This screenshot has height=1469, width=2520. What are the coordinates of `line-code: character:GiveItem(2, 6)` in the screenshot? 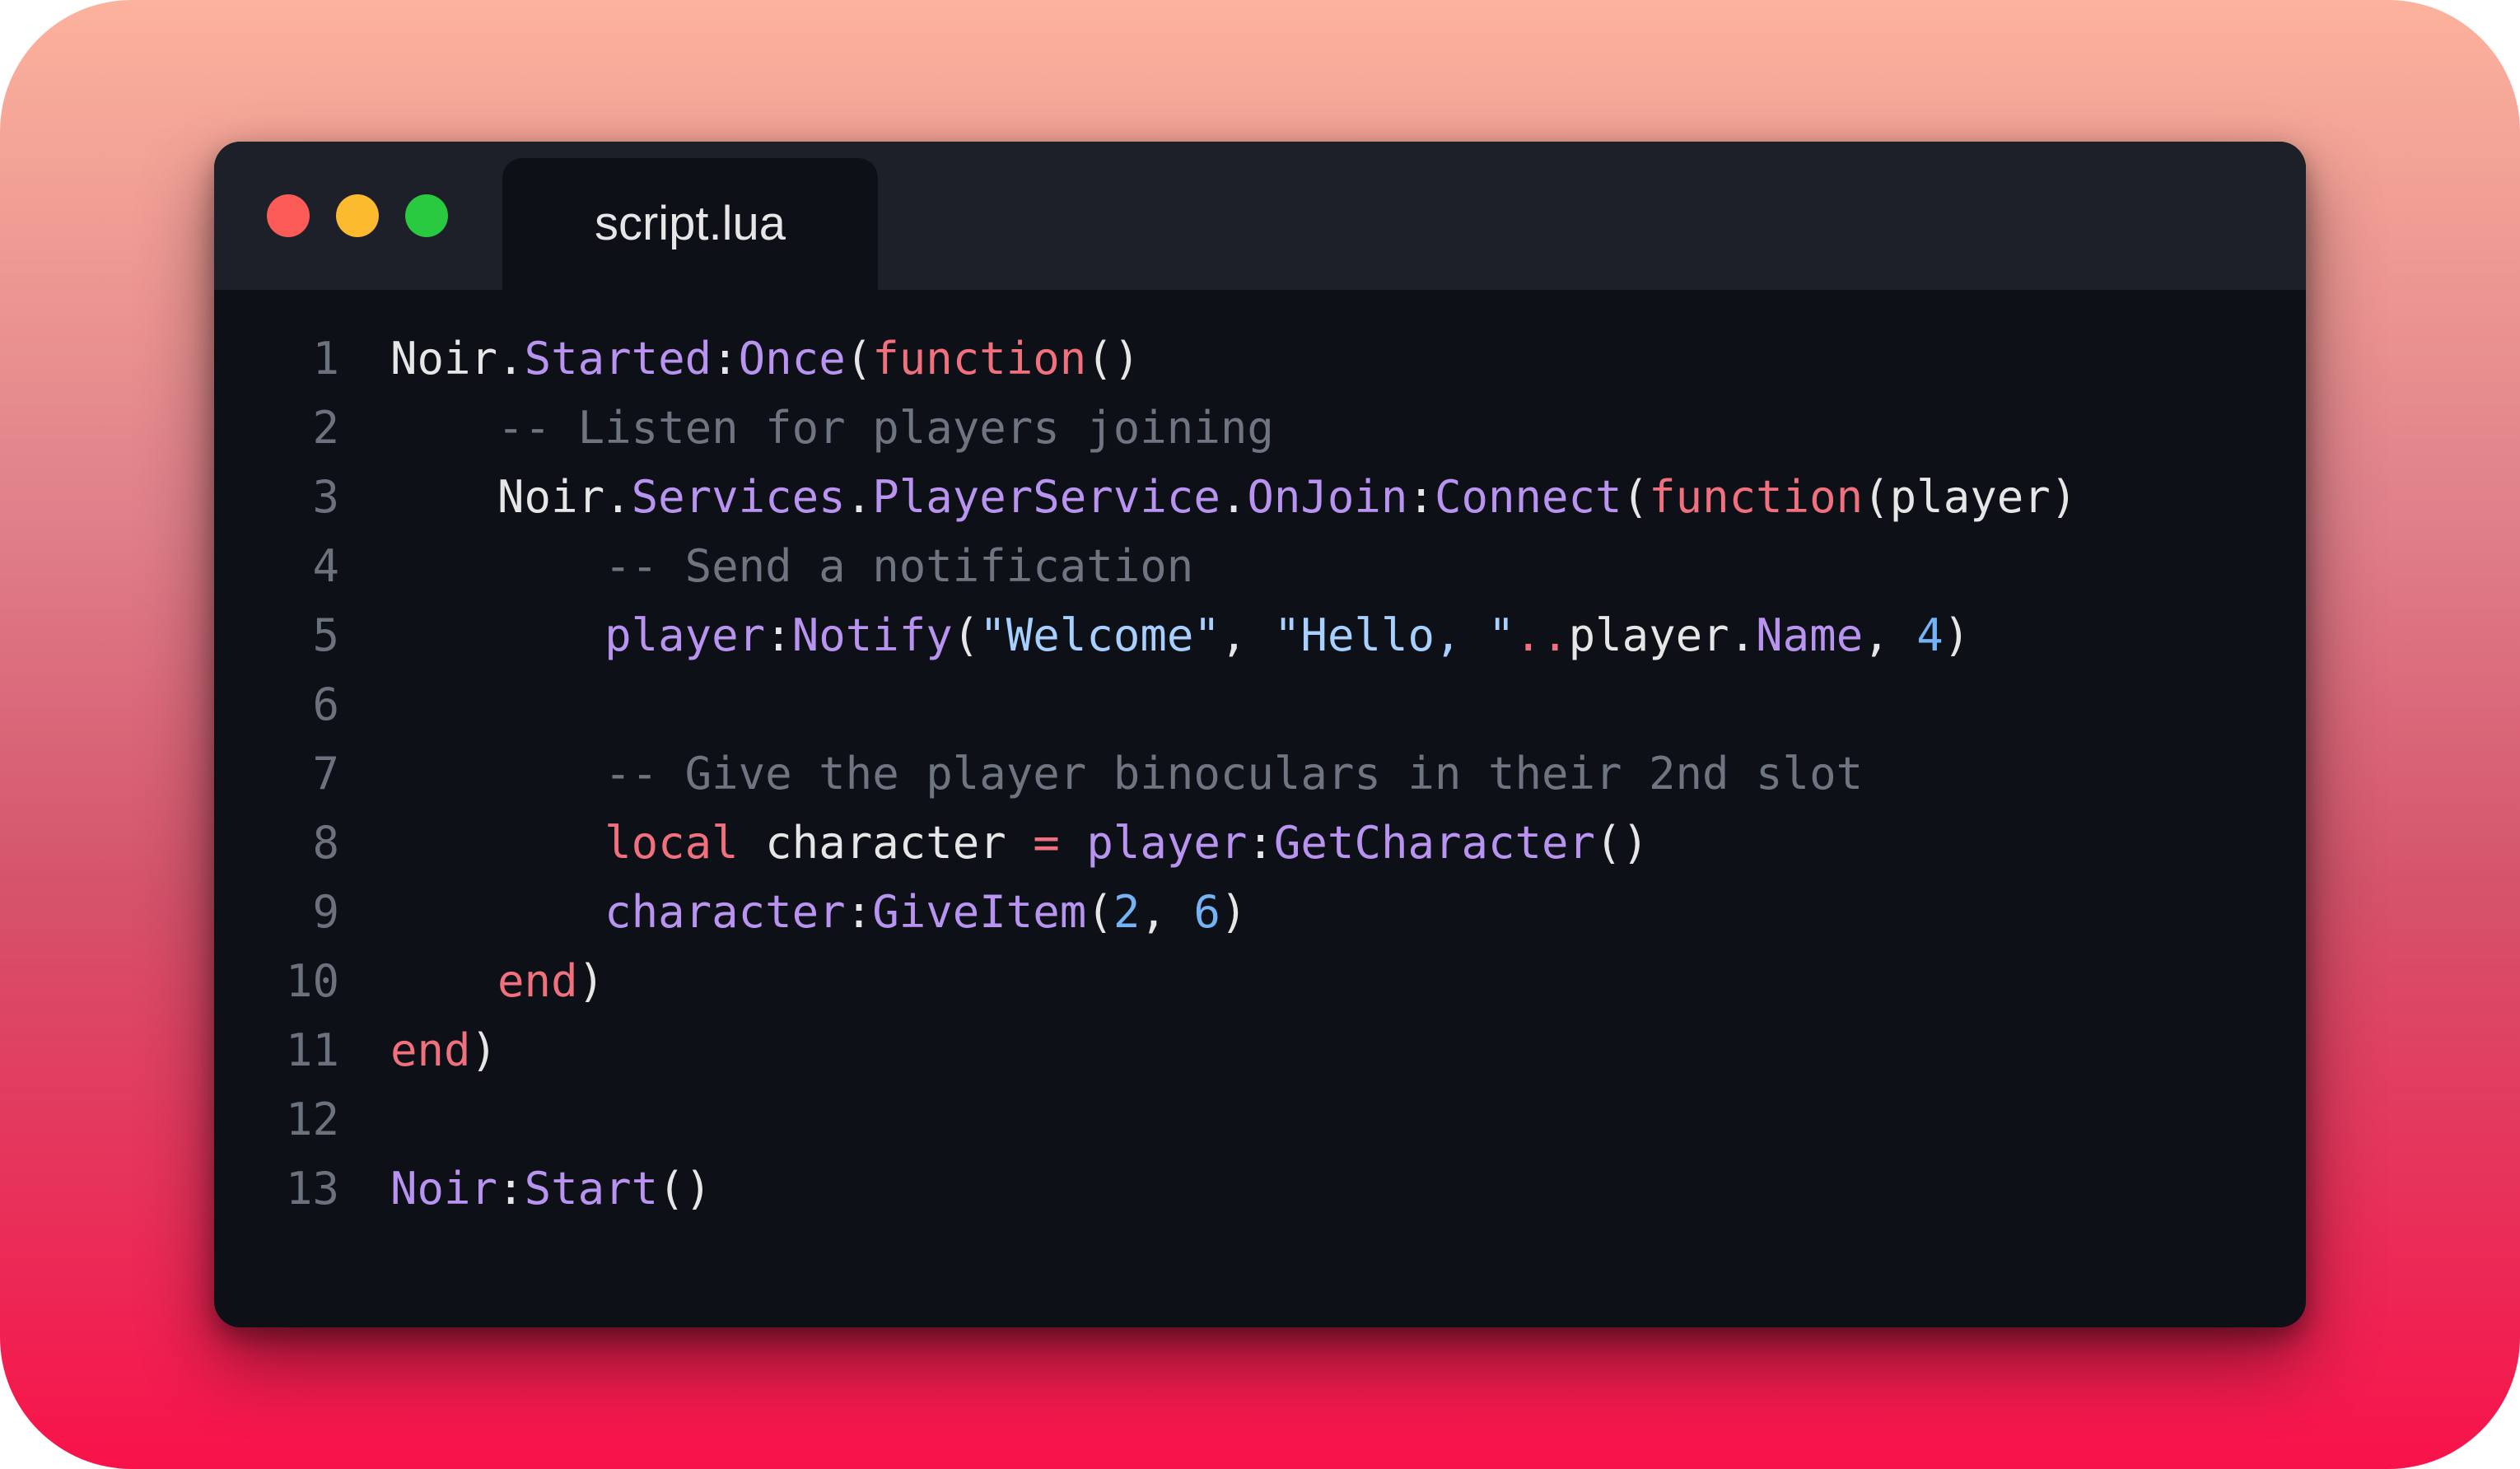 It's located at (818, 912).